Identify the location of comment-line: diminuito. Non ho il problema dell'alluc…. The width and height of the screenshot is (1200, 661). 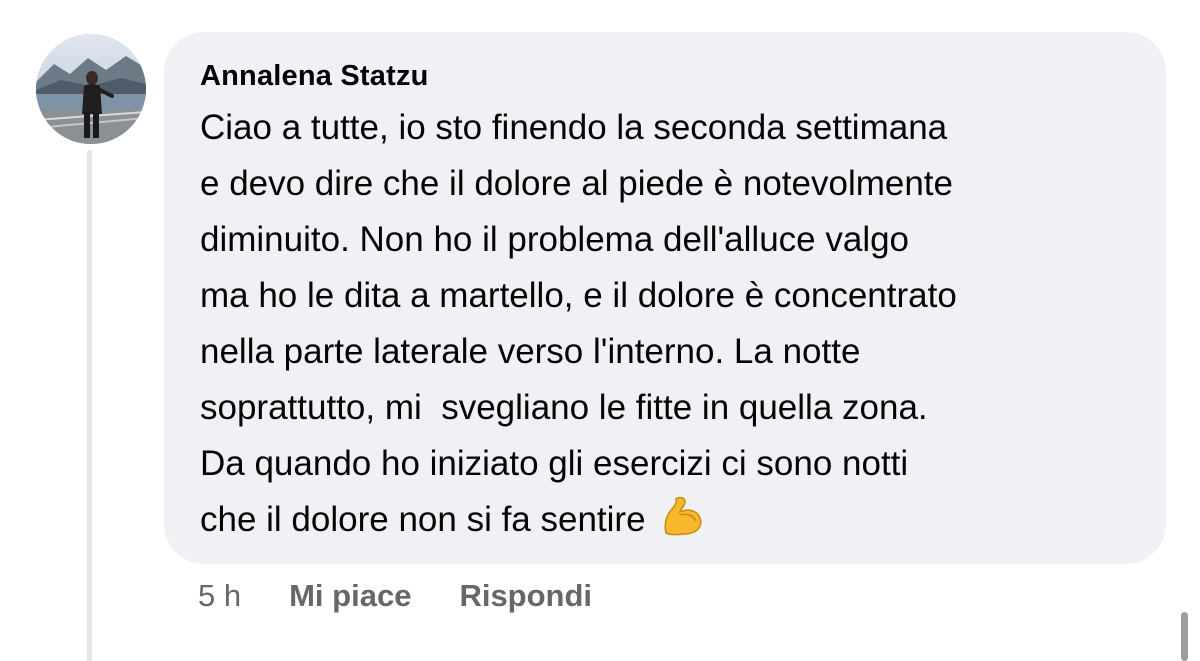
(555, 239).